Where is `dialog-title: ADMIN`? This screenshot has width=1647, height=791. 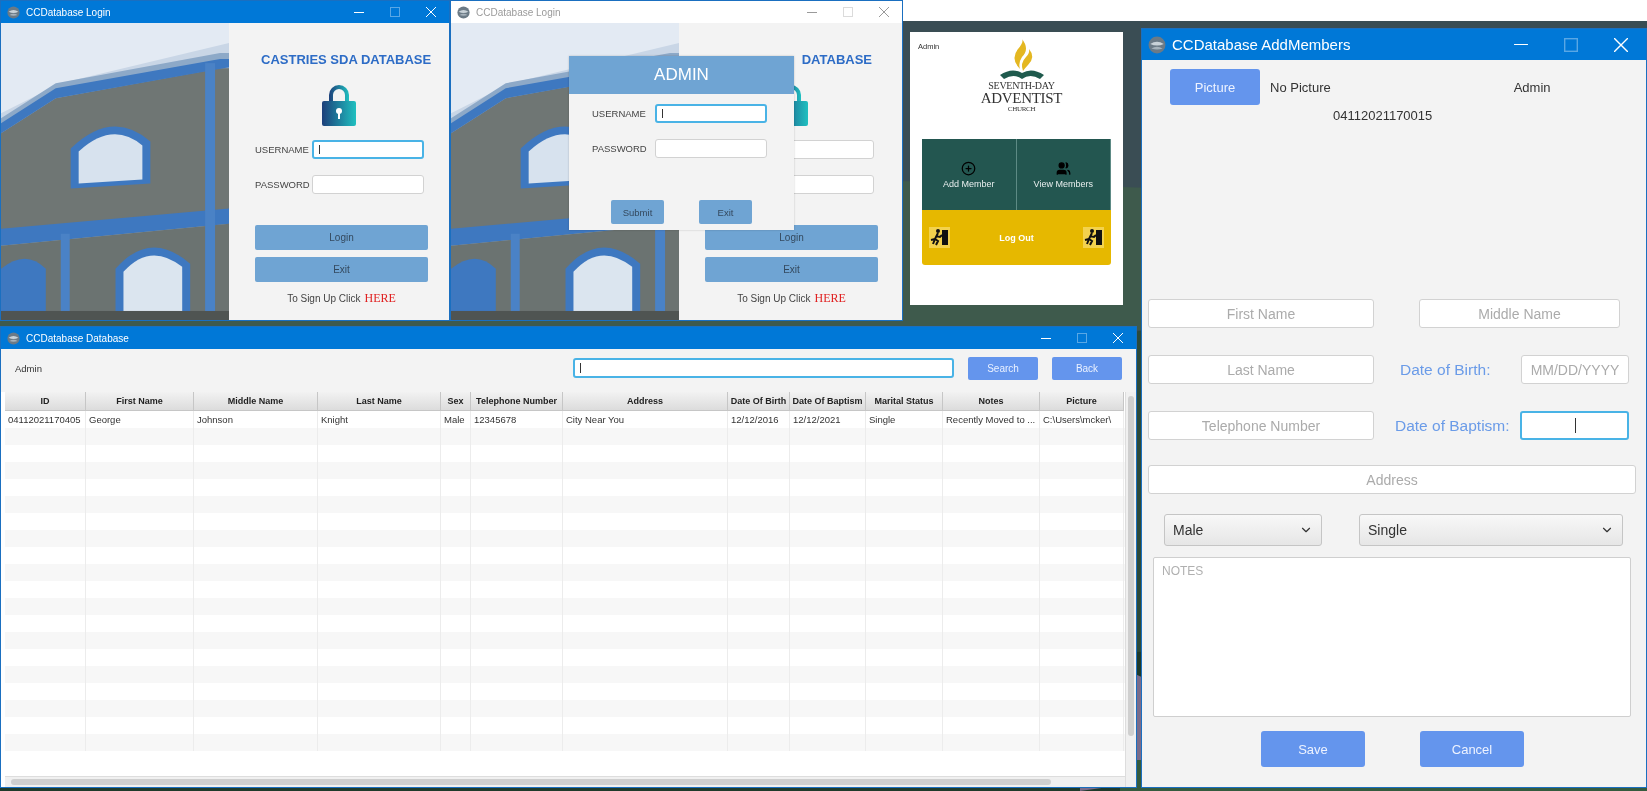
dialog-title: ADMIN is located at coordinates (681, 75).